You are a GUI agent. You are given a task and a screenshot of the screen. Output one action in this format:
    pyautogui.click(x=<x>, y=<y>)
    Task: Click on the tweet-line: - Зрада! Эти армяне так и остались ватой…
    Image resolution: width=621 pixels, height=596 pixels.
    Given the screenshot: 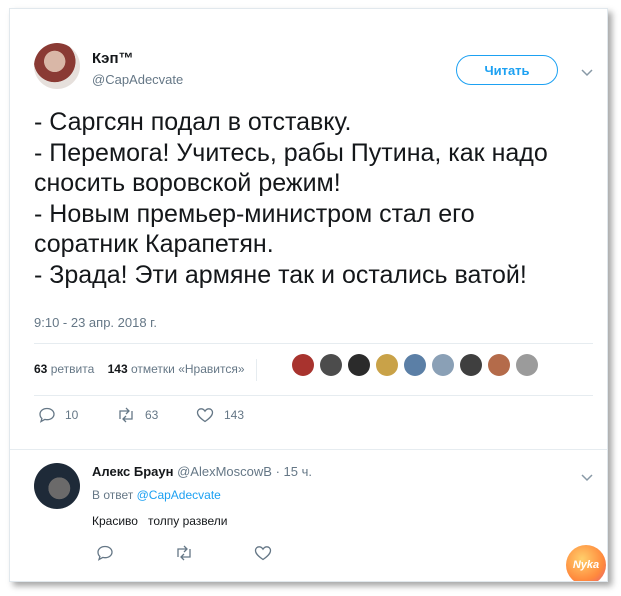 What is the action you would take?
    pyautogui.click(x=280, y=274)
    